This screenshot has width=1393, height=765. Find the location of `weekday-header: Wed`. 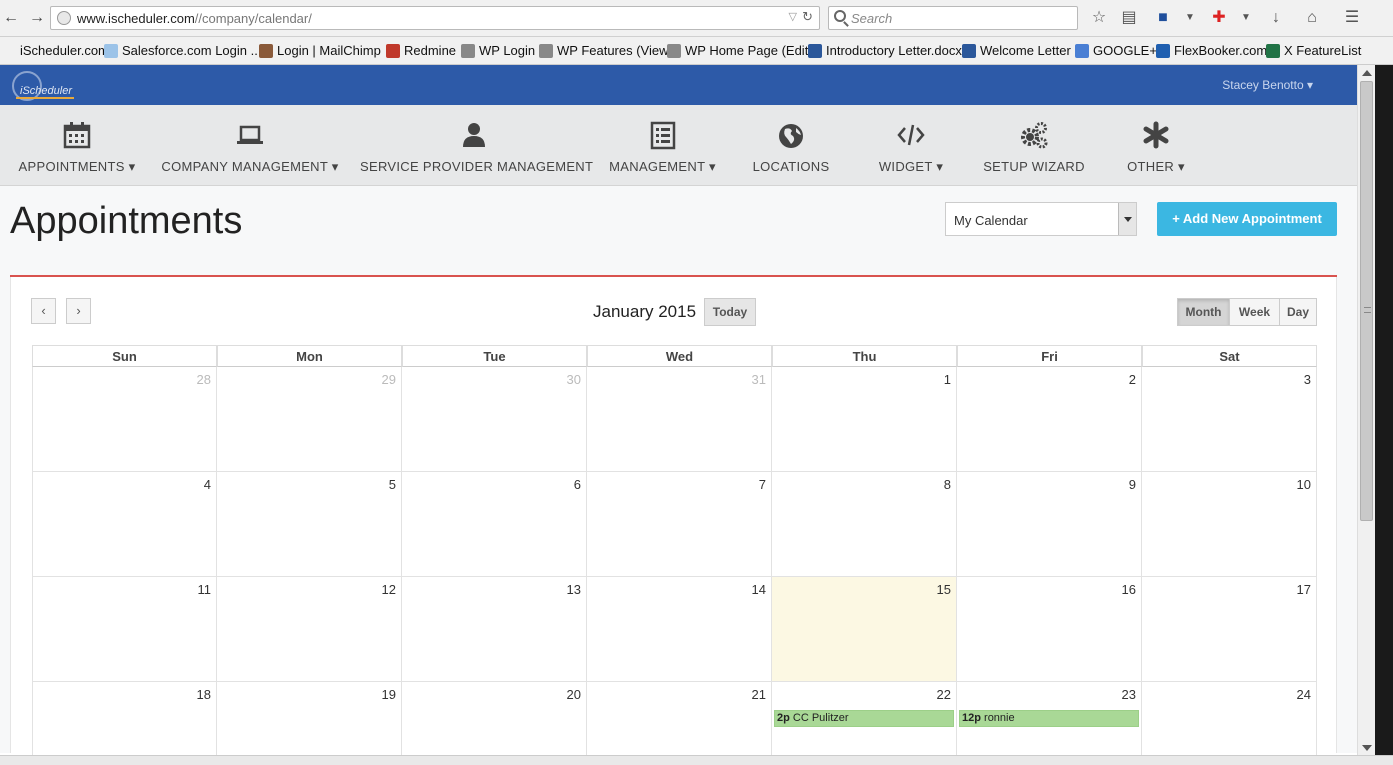

weekday-header: Wed is located at coordinates (679, 356).